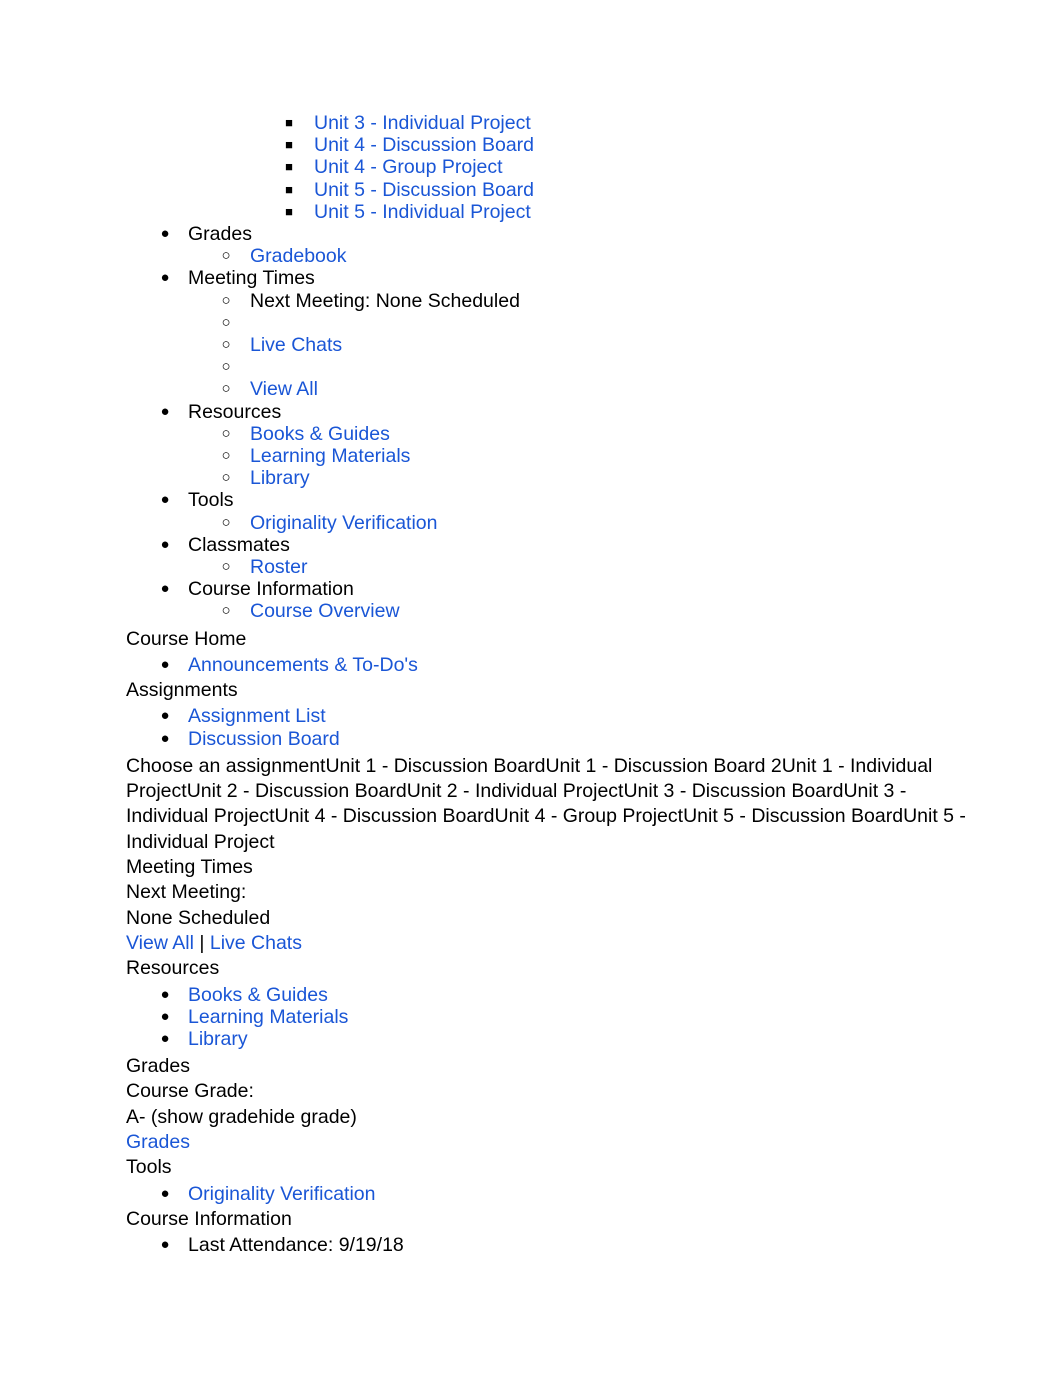  What do you see at coordinates (546, 478) in the screenshot?
I see `list-item: ○ Library` at bounding box center [546, 478].